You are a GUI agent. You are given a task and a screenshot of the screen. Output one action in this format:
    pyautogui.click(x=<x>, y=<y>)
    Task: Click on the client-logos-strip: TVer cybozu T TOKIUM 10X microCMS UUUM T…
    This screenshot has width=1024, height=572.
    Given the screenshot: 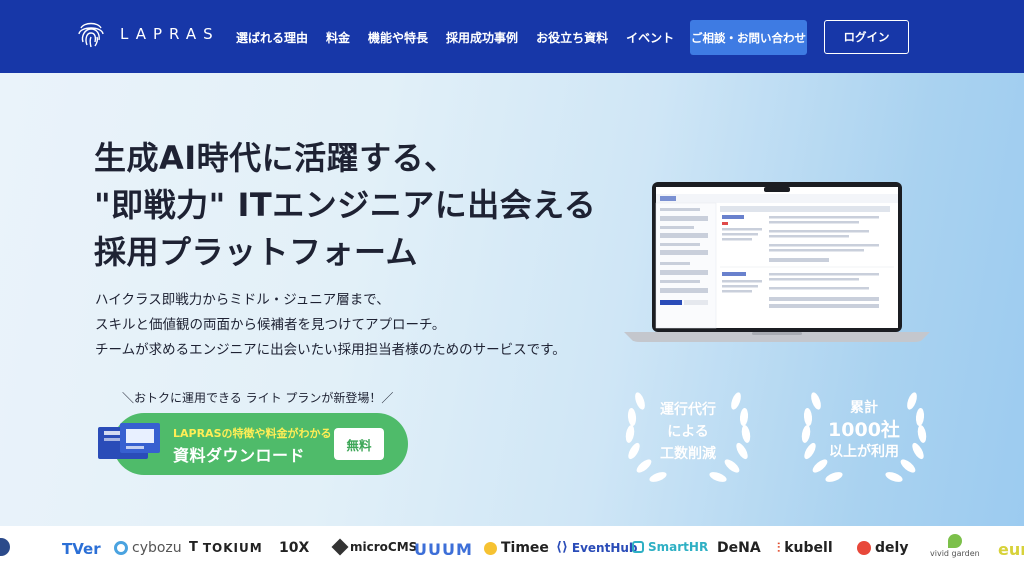 What is the action you would take?
    pyautogui.click(x=512, y=549)
    